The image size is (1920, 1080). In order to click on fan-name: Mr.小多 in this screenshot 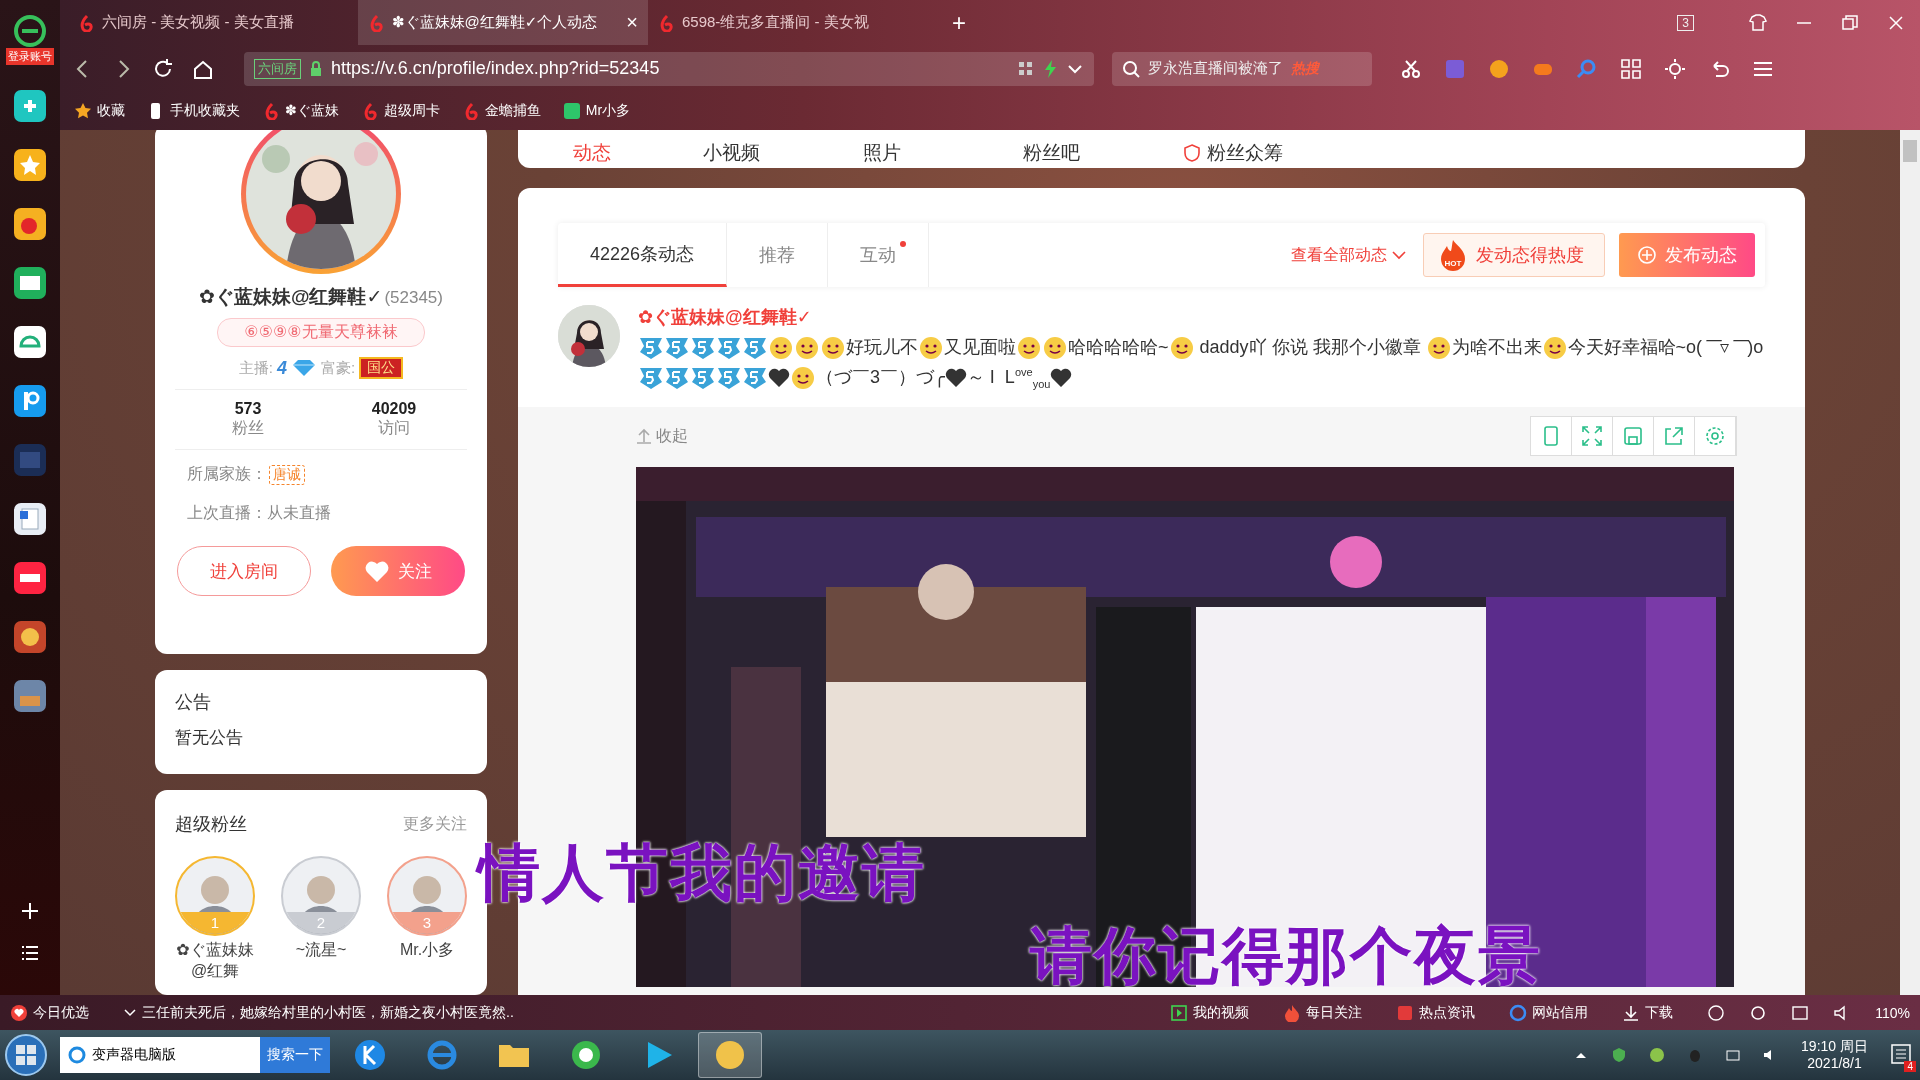, I will do `click(427, 950)`.